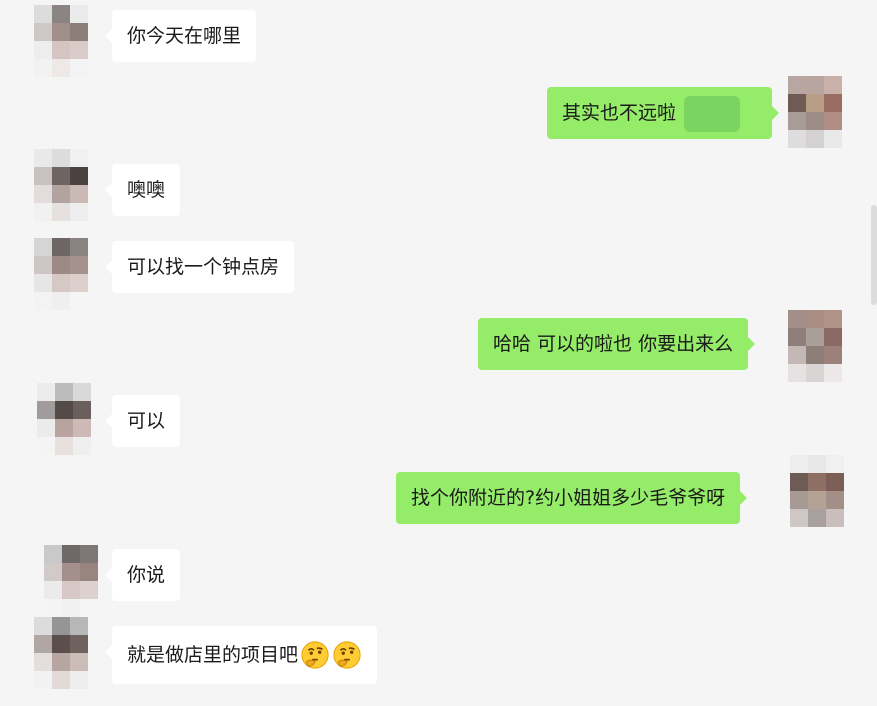 The height and width of the screenshot is (706, 877). What do you see at coordinates (712, 113) in the screenshot?
I see `blurred-content` at bounding box center [712, 113].